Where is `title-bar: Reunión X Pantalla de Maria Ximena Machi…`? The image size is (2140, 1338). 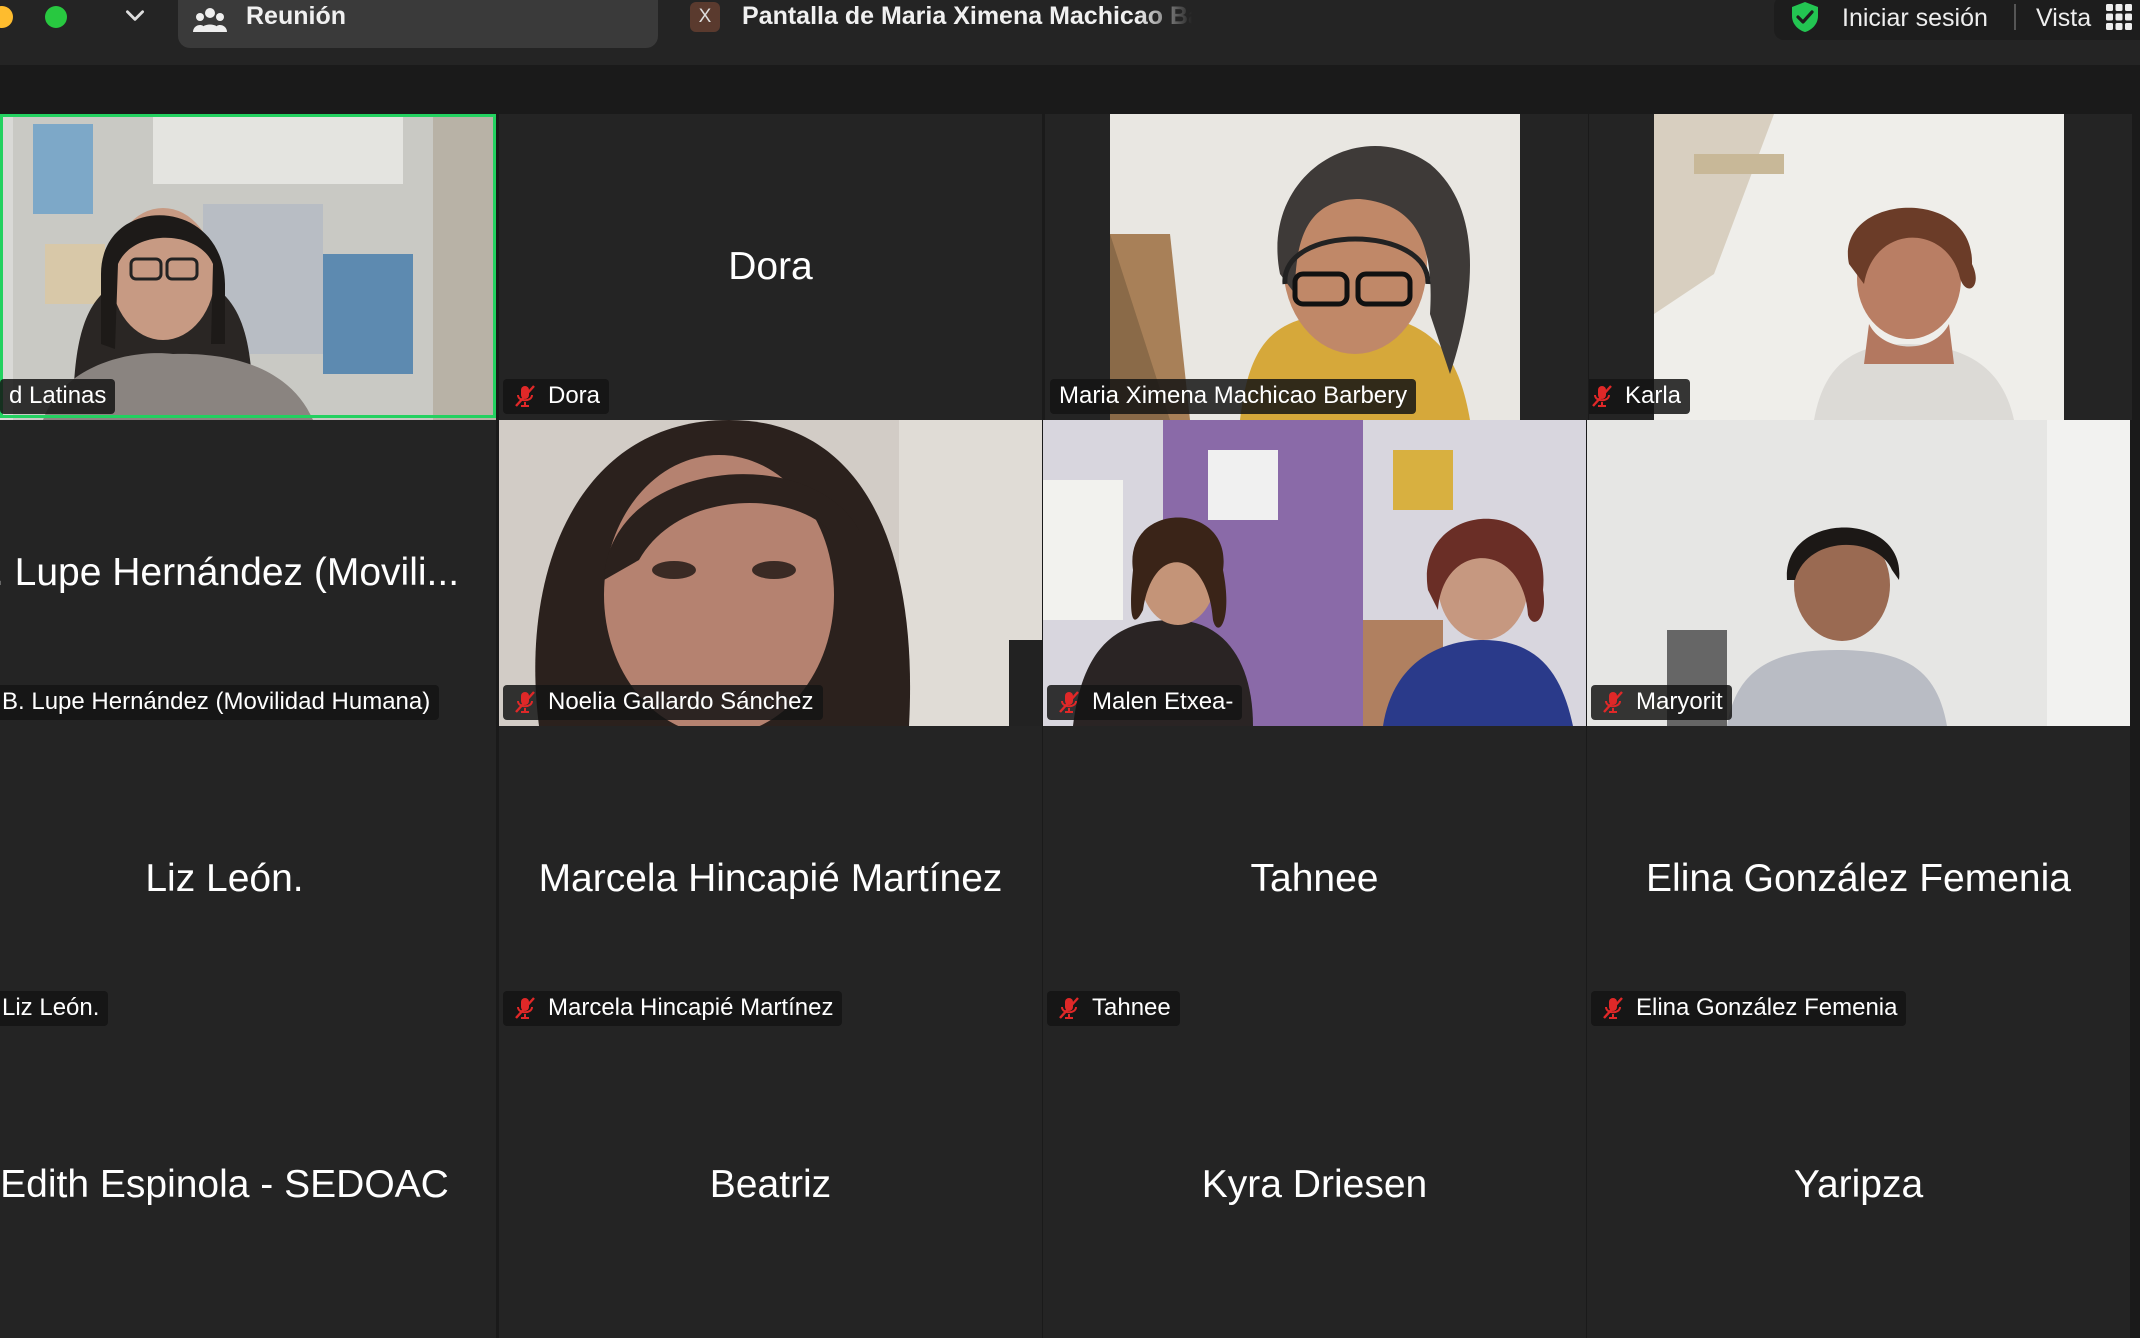
title-bar: Reunión X Pantalla de Maria Ximena Machi… is located at coordinates (1070, 32).